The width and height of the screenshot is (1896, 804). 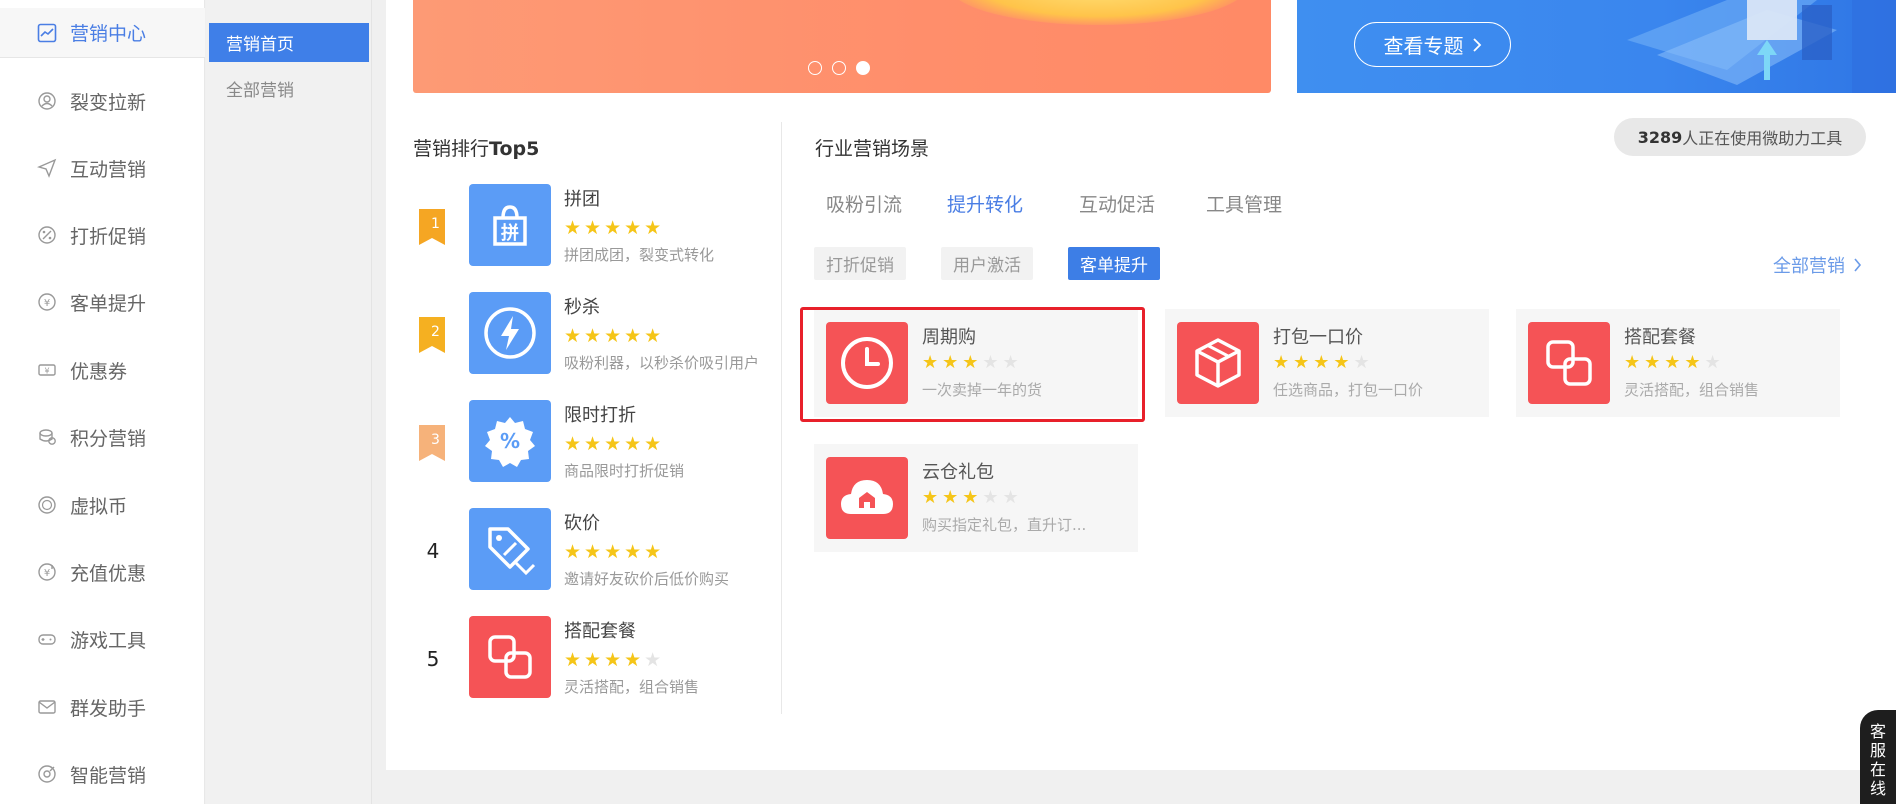 I want to click on subnav-item-all: 全部营销, so click(x=289, y=88).